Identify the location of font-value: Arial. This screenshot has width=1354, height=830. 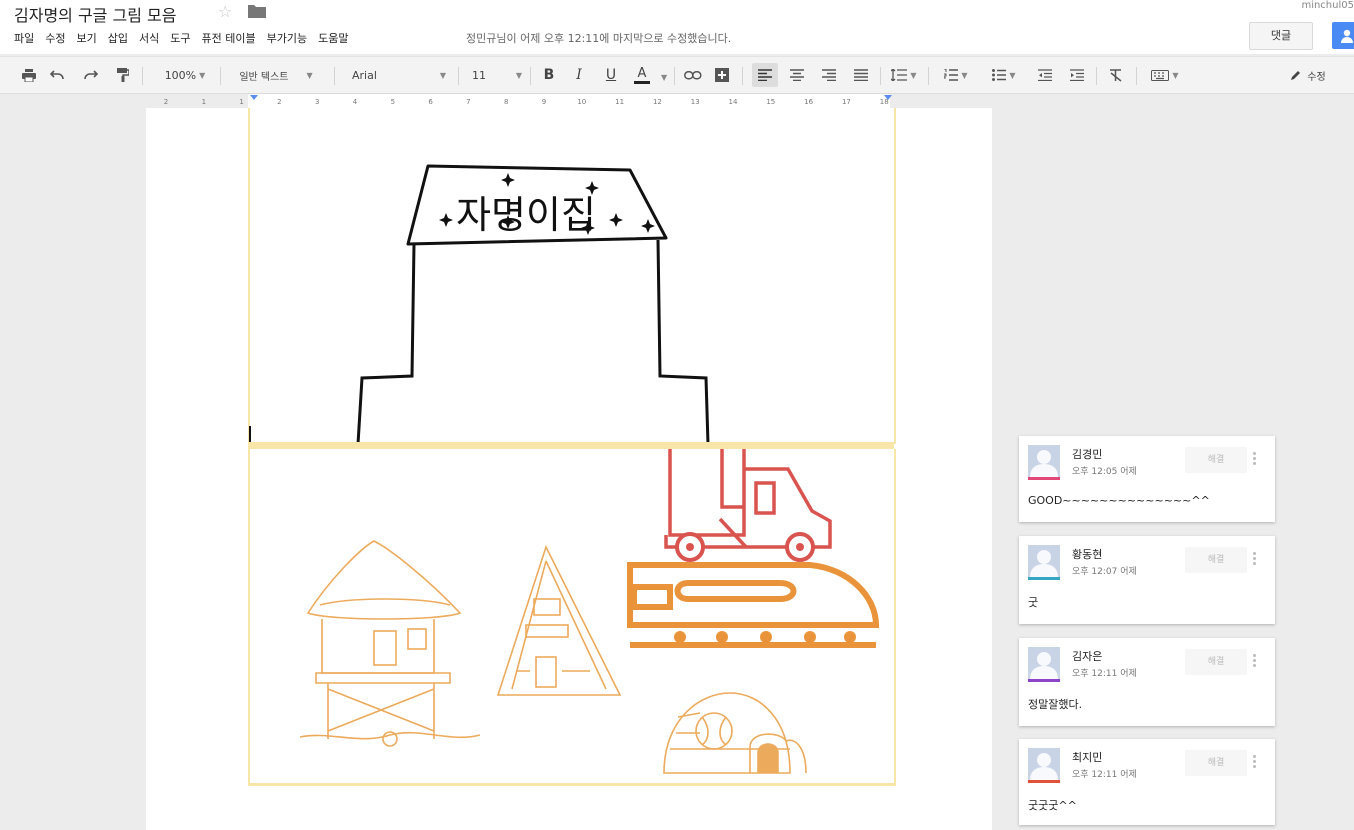
(364, 75).